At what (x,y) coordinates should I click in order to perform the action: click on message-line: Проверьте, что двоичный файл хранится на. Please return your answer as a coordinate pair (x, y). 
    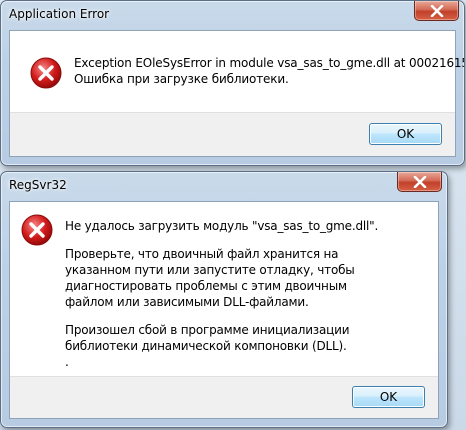
    Looking at the image, I should click on (202, 254).